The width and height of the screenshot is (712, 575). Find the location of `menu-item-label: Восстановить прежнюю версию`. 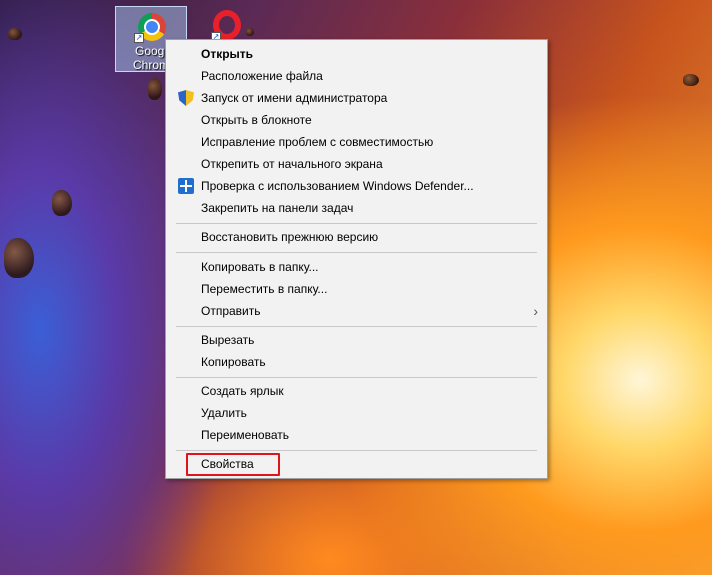

menu-item-label: Восстановить прежнюю версию is located at coordinates (290, 237).